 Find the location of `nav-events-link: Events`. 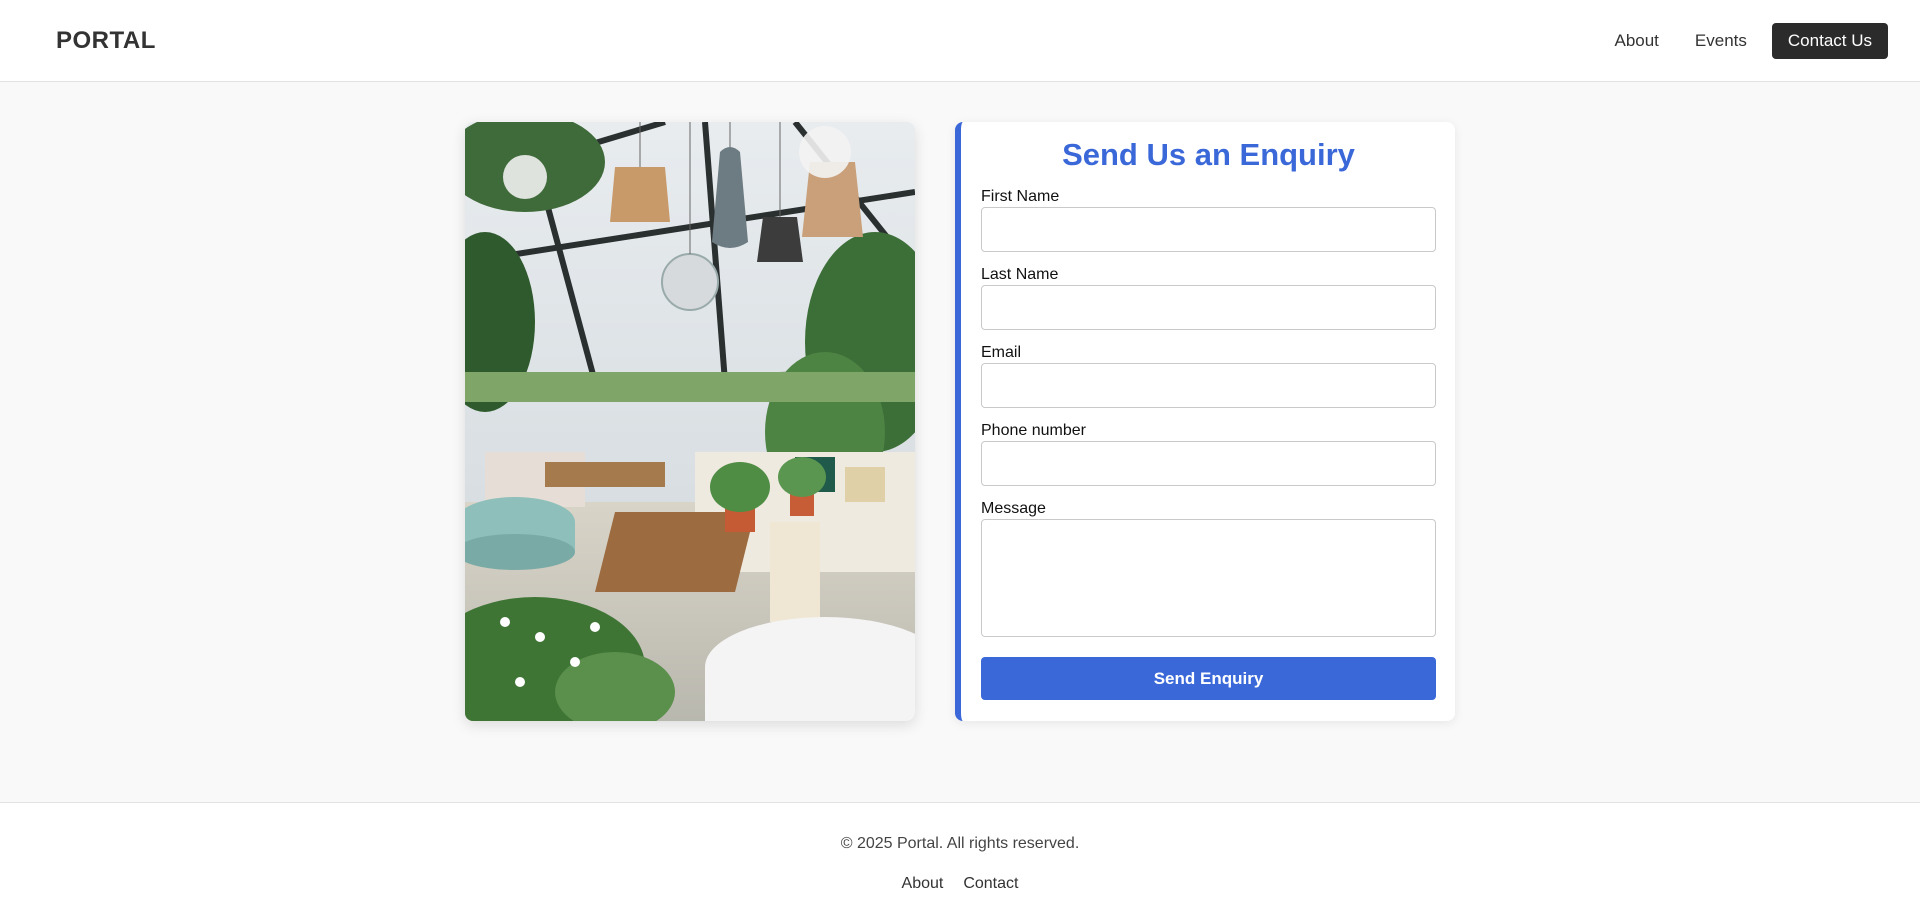

nav-events-link: Events is located at coordinates (1721, 41).